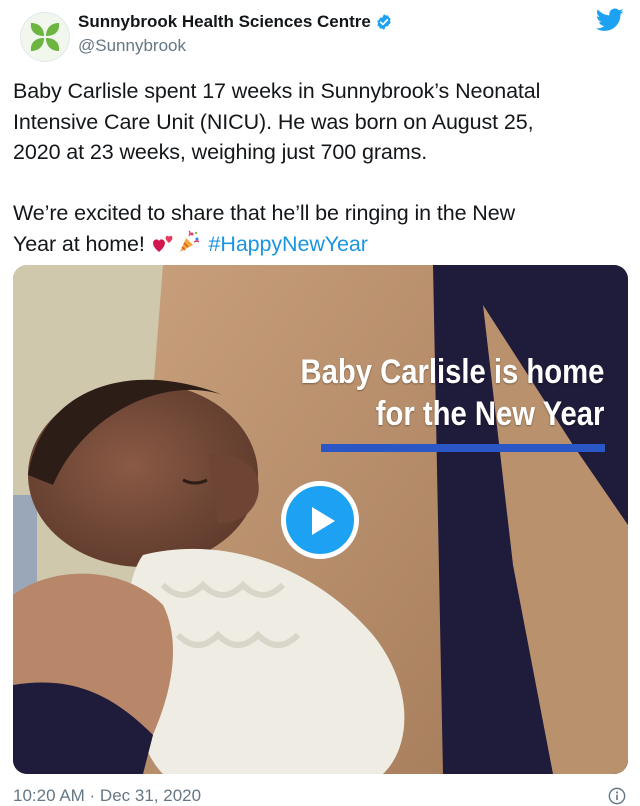 This screenshot has height=806, width=640. I want to click on overlay-line-2: for the New Year, so click(489, 414).